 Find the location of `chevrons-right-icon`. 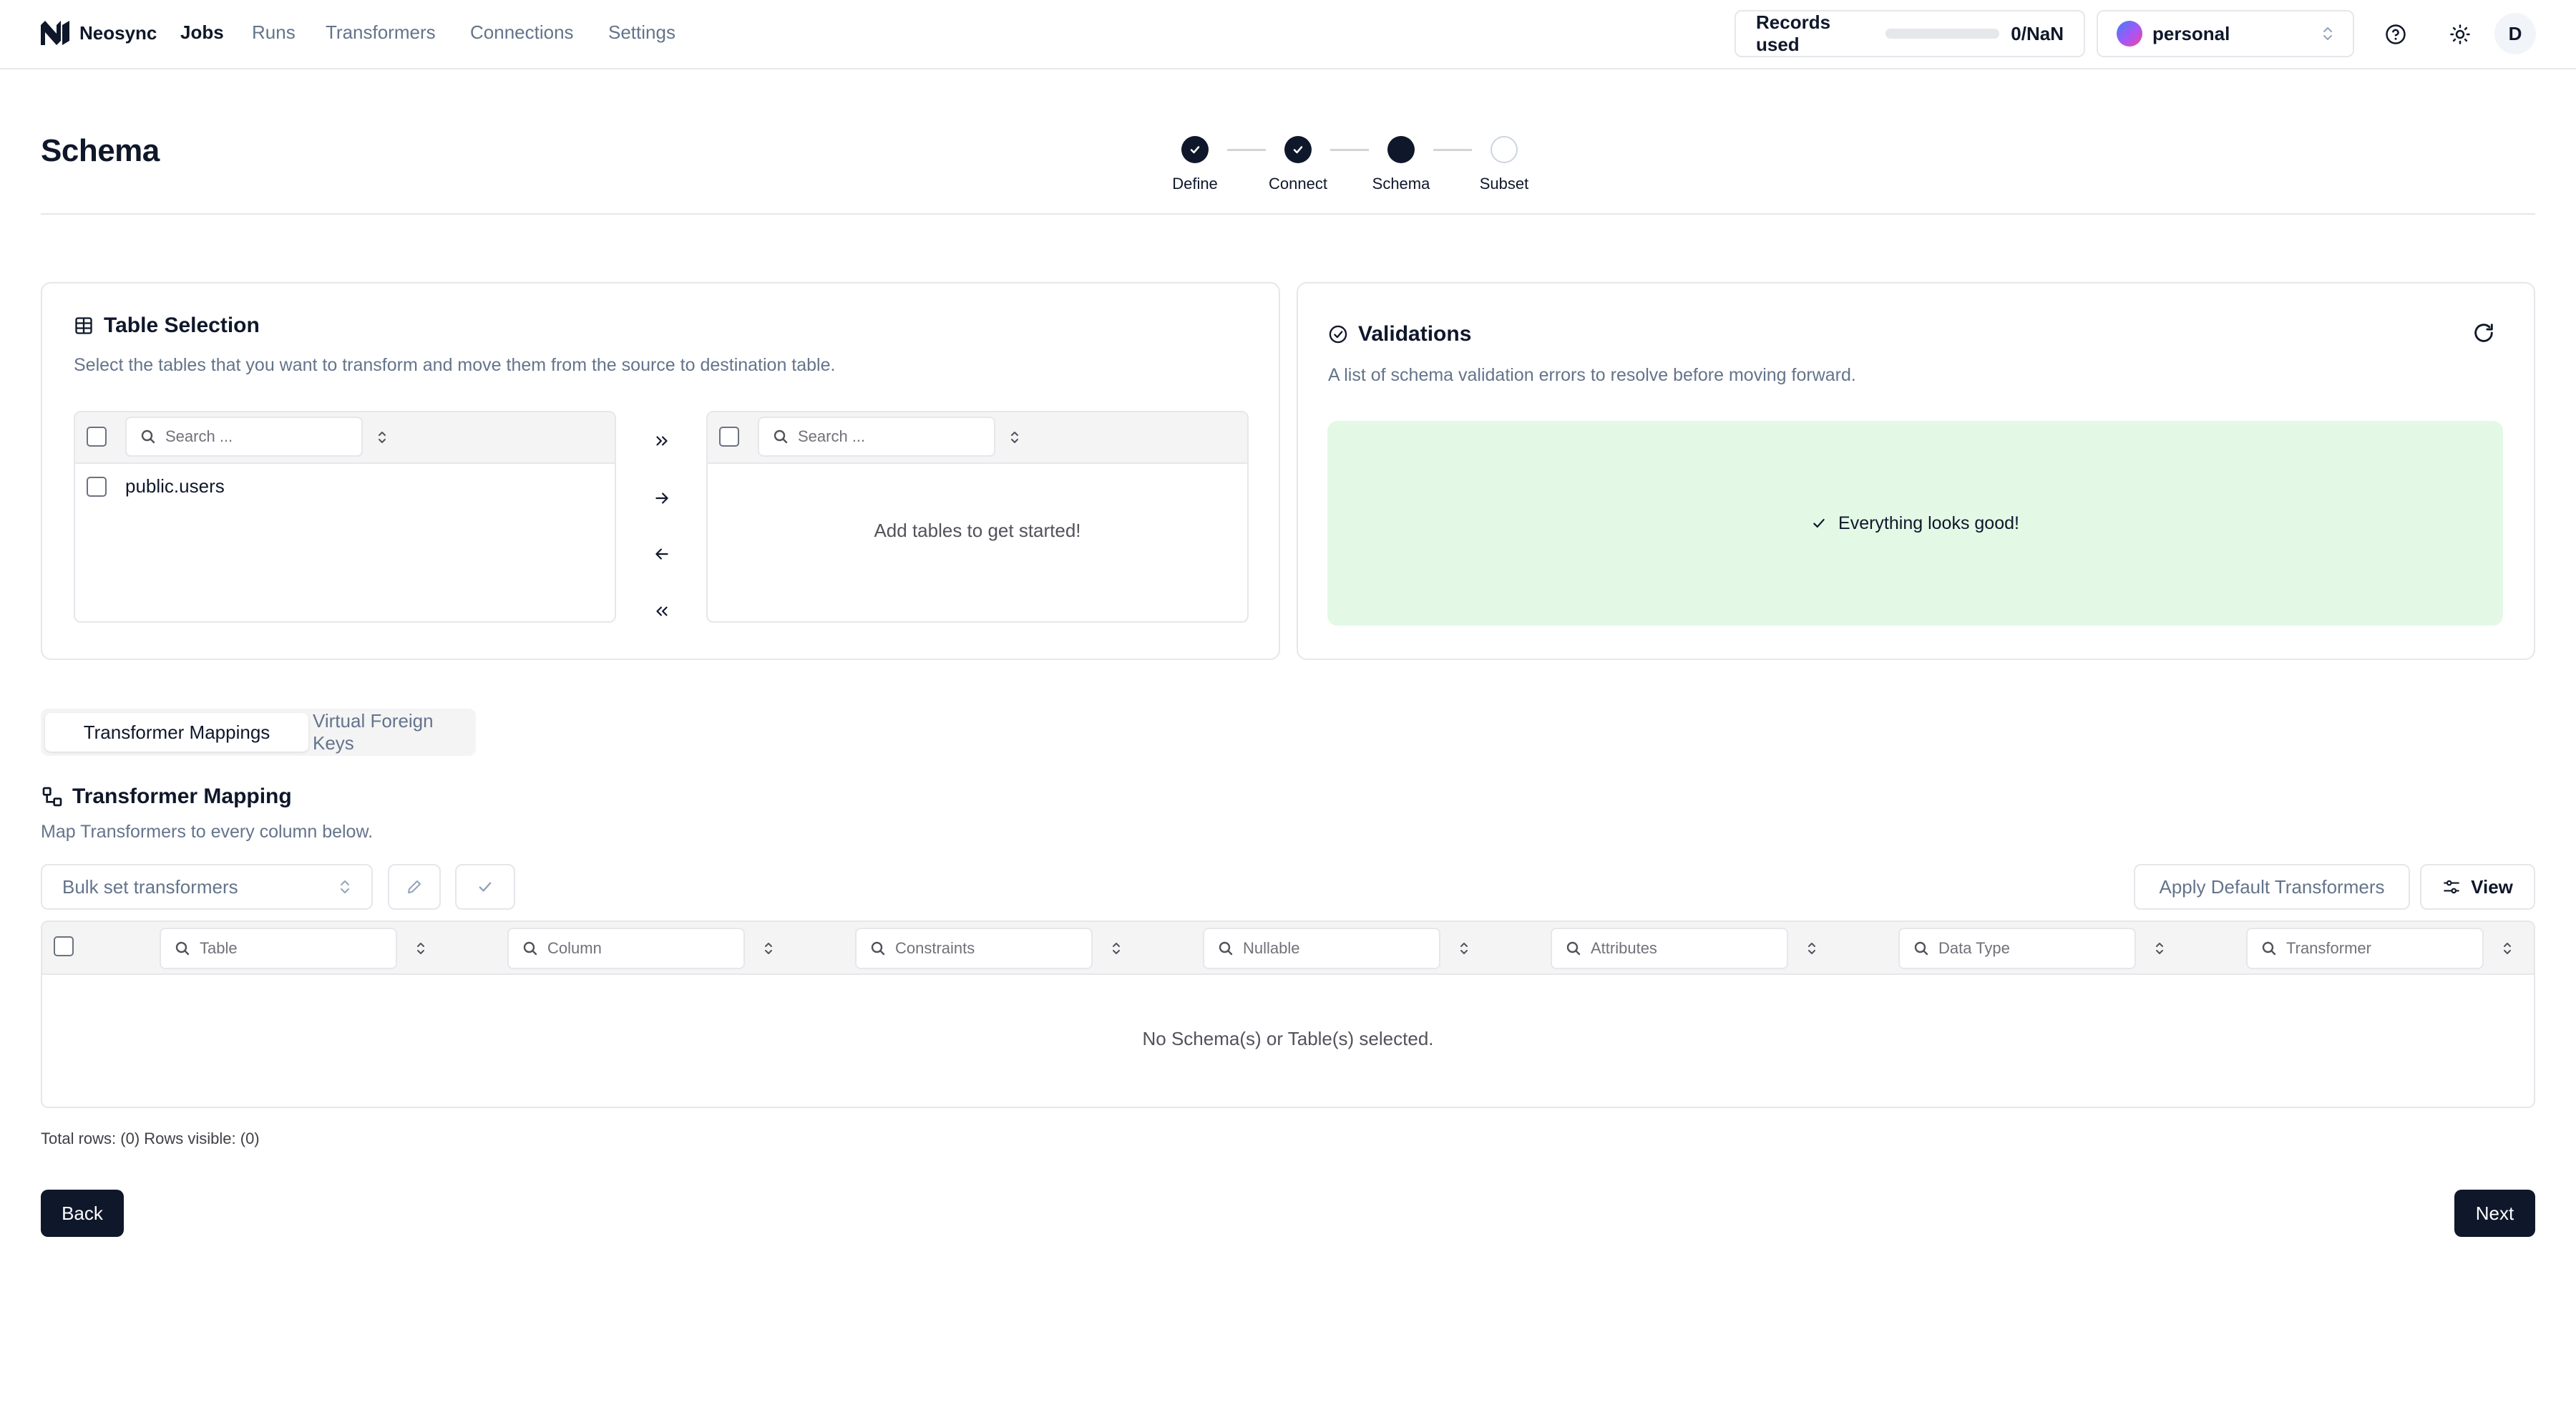

chevrons-right-icon is located at coordinates (662, 441).